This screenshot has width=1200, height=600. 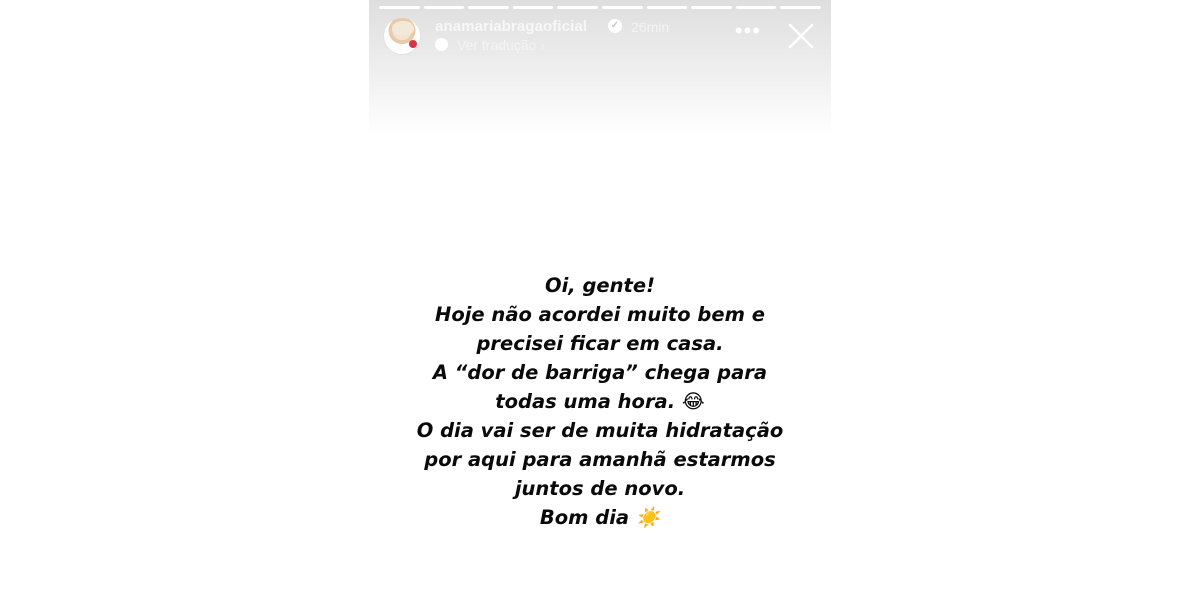 What do you see at coordinates (402, 36) in the screenshot?
I see `avatar` at bounding box center [402, 36].